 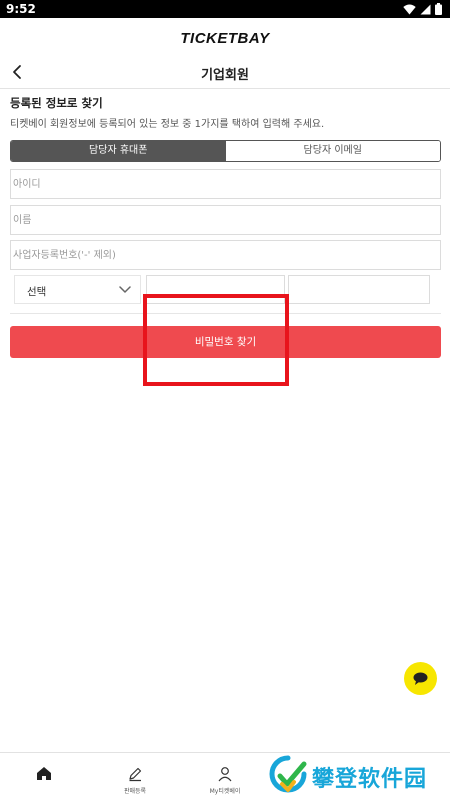 What do you see at coordinates (288, 774) in the screenshot?
I see `watermark-logo-icon` at bounding box center [288, 774].